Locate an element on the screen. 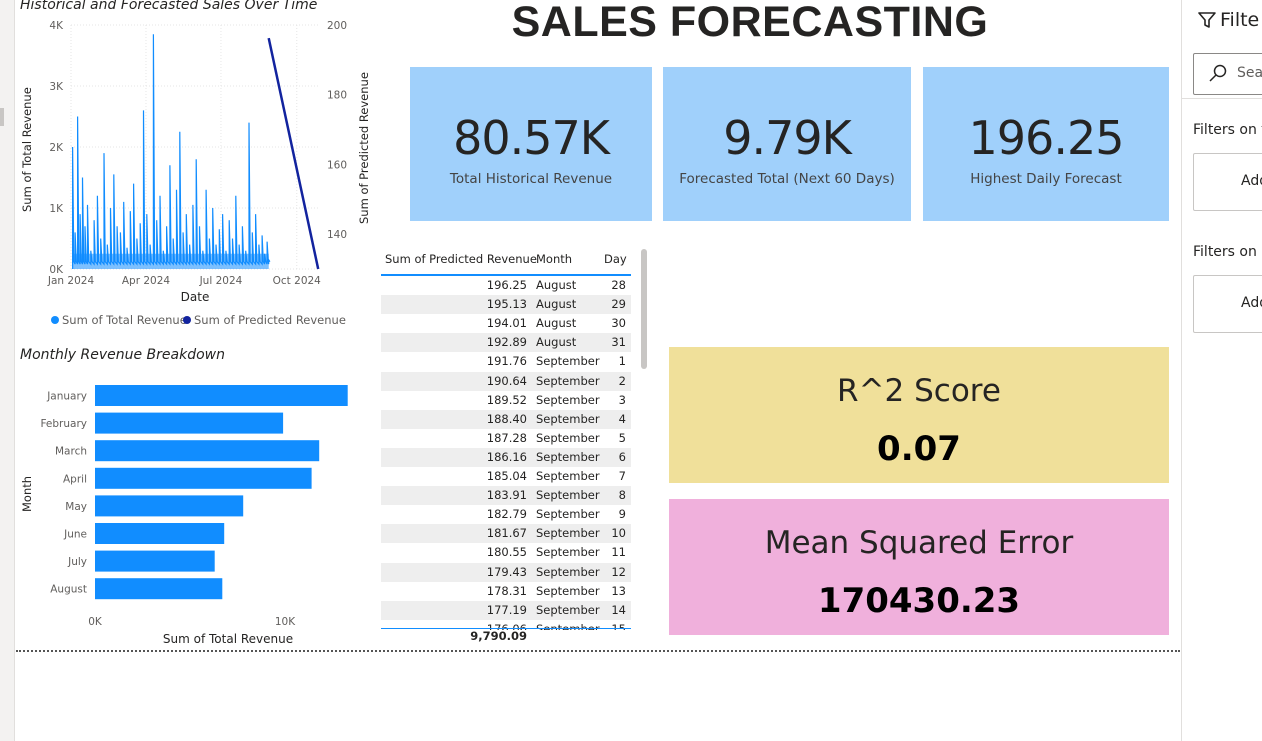 The image size is (1262, 741). cell-predicted-revenue: 183.91 is located at coordinates (506, 495).